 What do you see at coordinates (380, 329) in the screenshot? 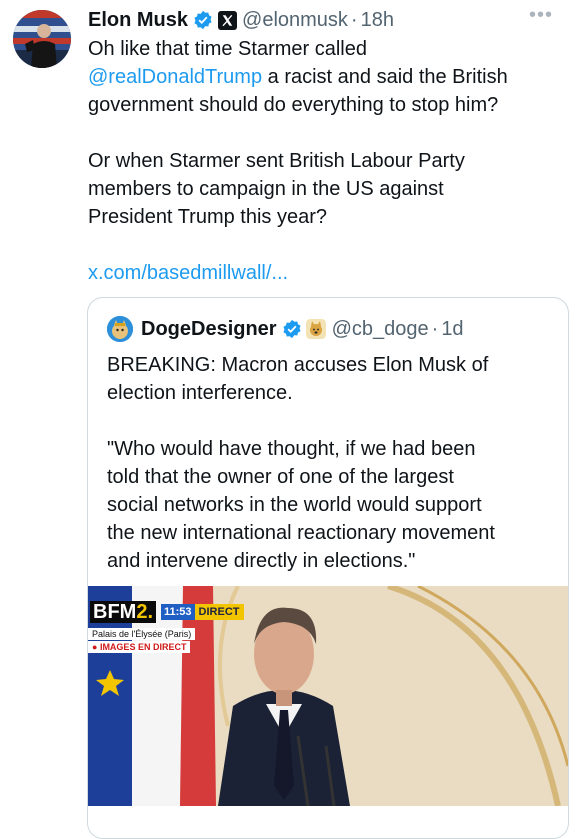
I see `quoted-author-handle: @cb_doge` at bounding box center [380, 329].